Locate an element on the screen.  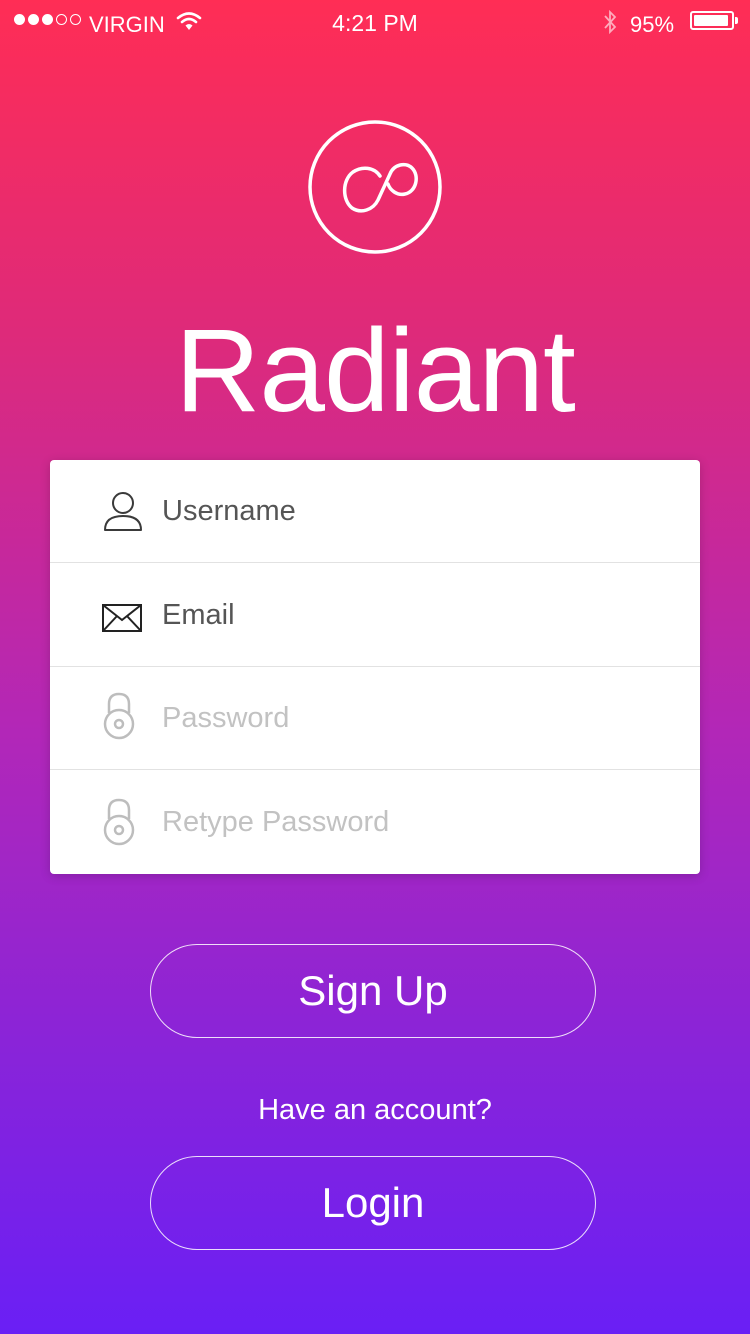
have-account-text: Have an account? is located at coordinates (375, 1110).